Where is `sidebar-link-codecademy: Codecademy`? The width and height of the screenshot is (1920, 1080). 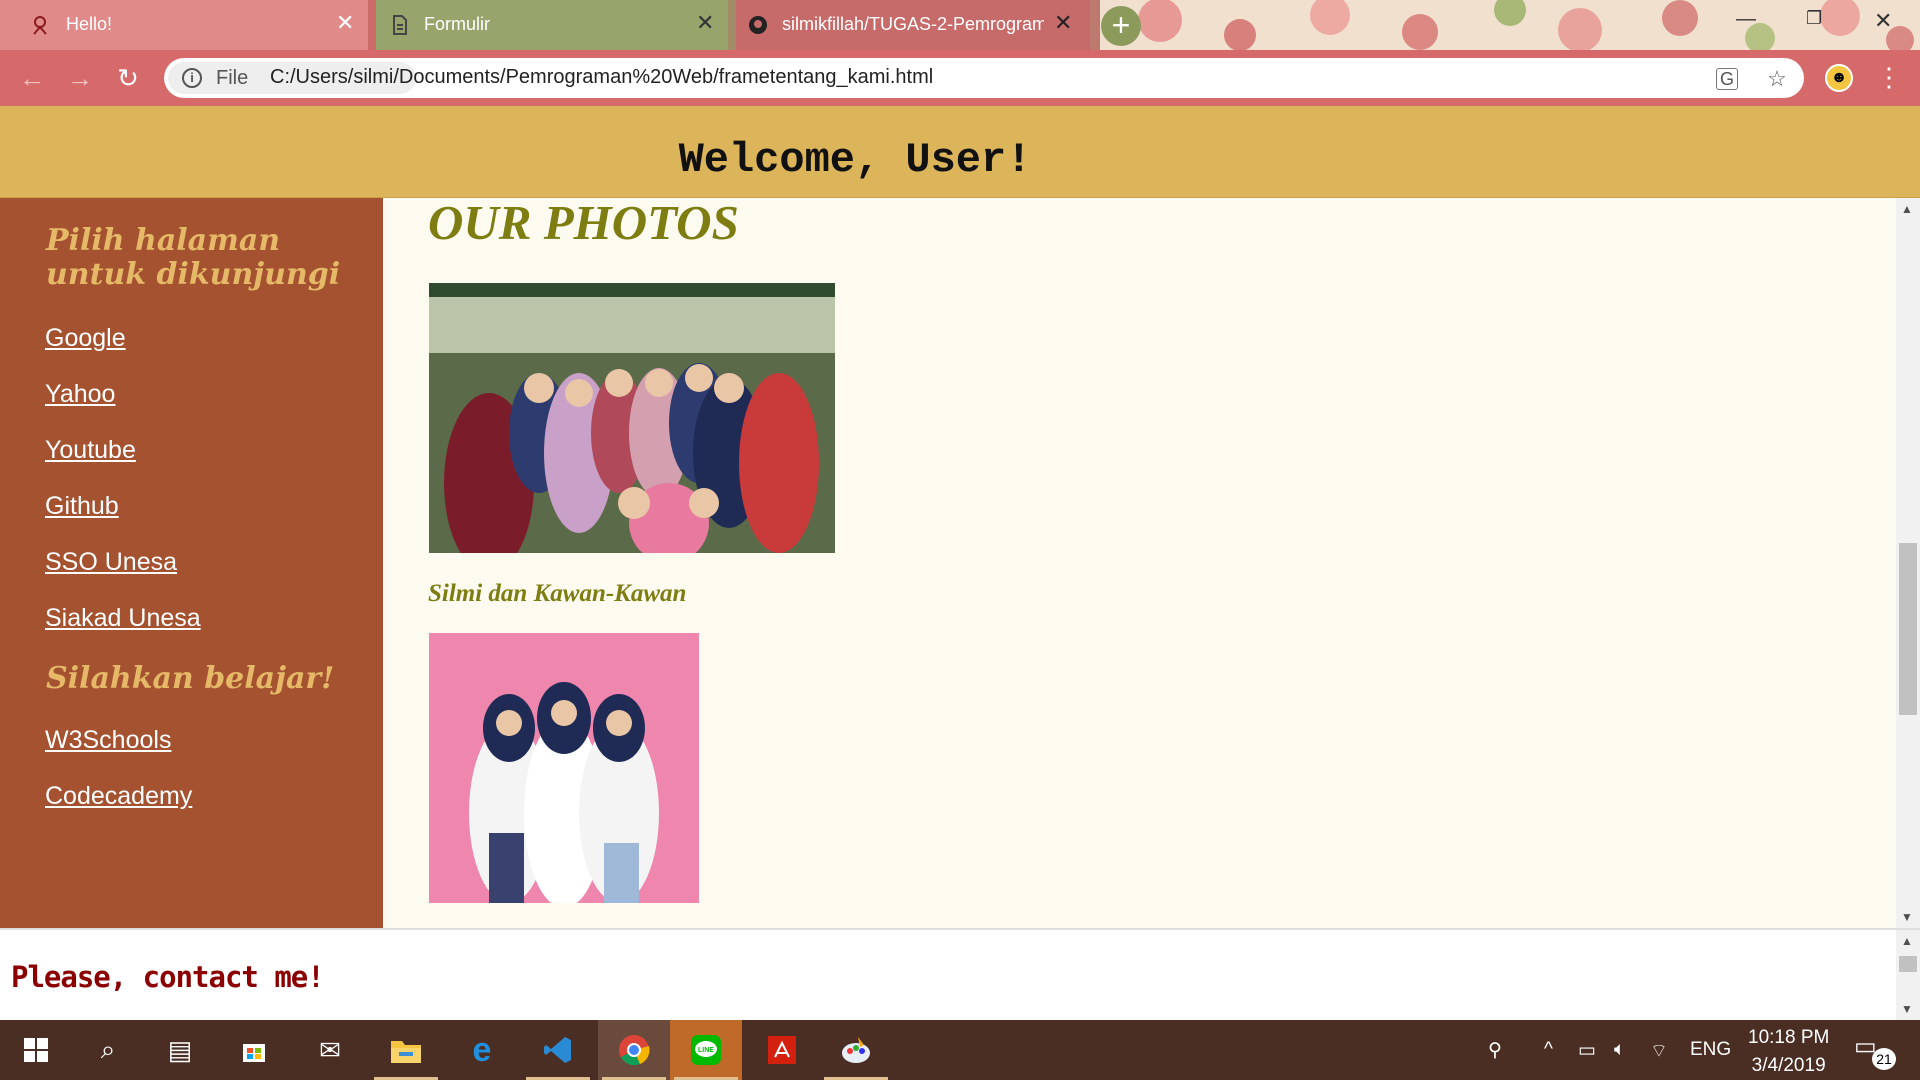
sidebar-link-codecademy: Codecademy is located at coordinates (118, 796).